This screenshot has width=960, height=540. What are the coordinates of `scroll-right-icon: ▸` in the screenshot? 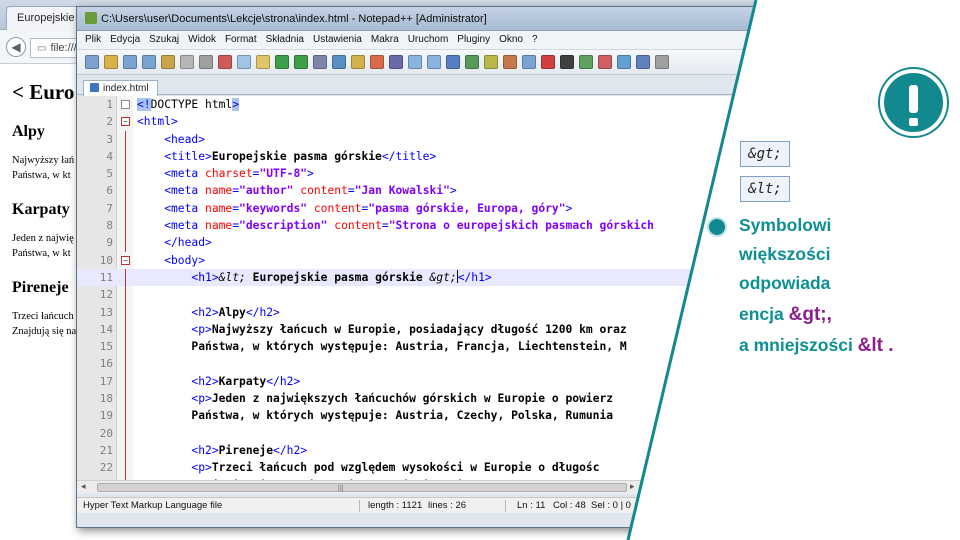 It's located at (632, 486).